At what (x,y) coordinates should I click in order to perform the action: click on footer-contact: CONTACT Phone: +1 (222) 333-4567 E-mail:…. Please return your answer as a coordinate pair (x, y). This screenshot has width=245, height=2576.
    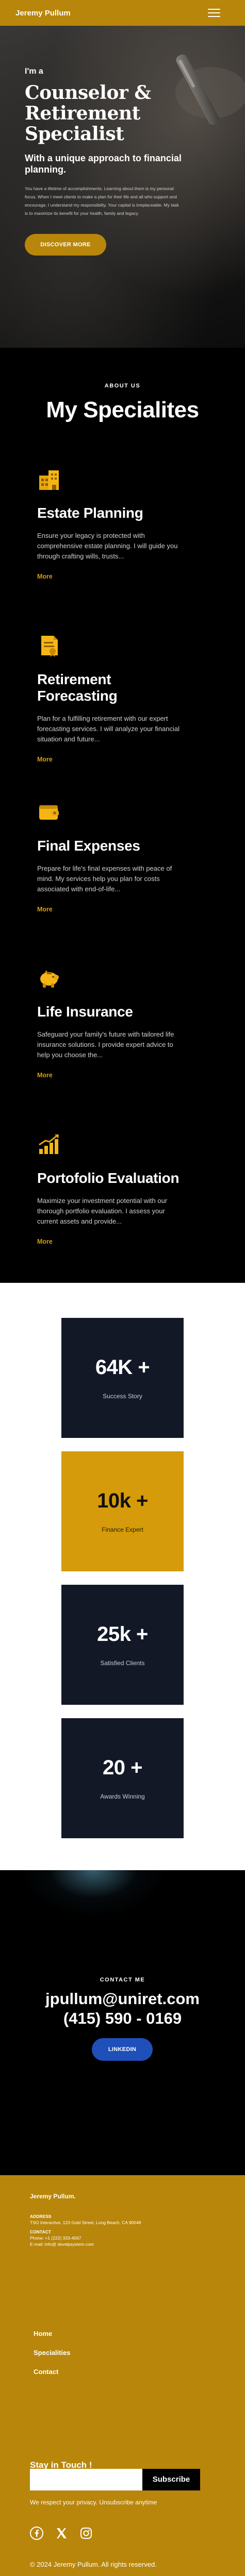
    Looking at the image, I should click on (62, 2238).